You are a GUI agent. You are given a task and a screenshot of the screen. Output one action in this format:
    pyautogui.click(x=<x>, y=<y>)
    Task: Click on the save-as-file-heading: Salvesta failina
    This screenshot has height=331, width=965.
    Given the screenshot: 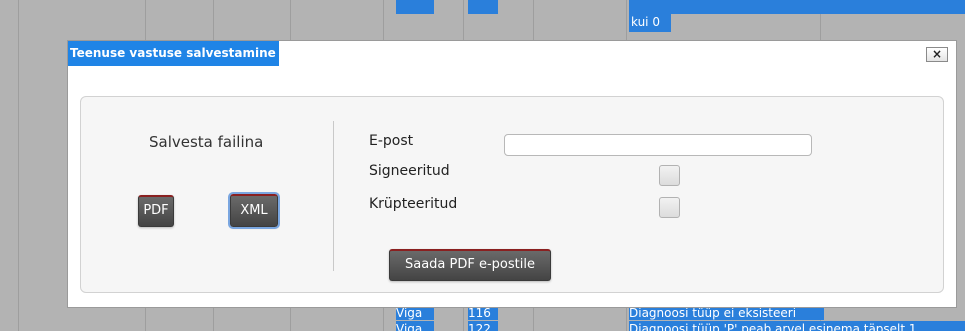 What is the action you would take?
    pyautogui.click(x=206, y=142)
    